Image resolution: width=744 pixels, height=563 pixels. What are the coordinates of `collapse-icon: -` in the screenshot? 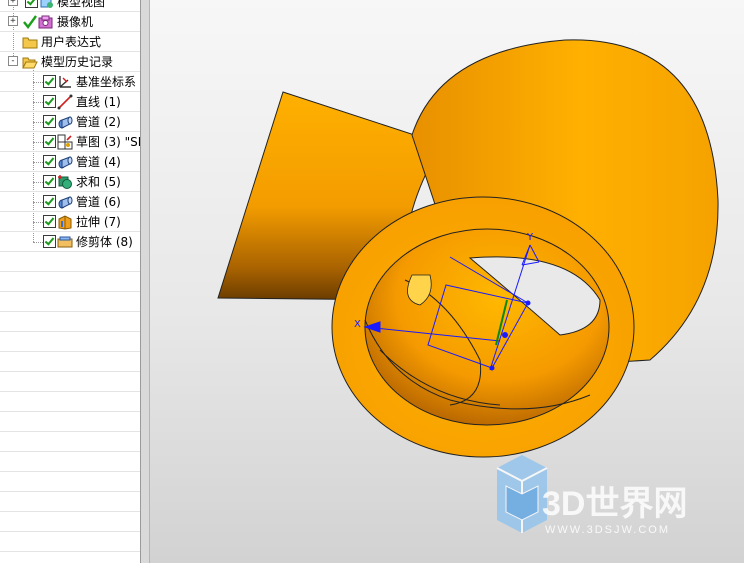 It's located at (13, 61).